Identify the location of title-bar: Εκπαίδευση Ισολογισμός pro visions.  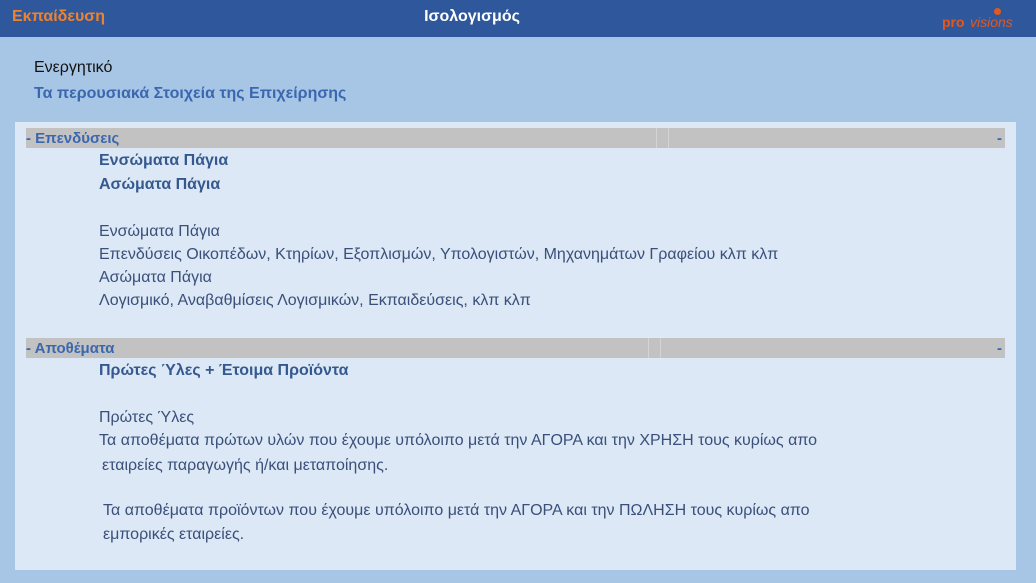
(518, 18).